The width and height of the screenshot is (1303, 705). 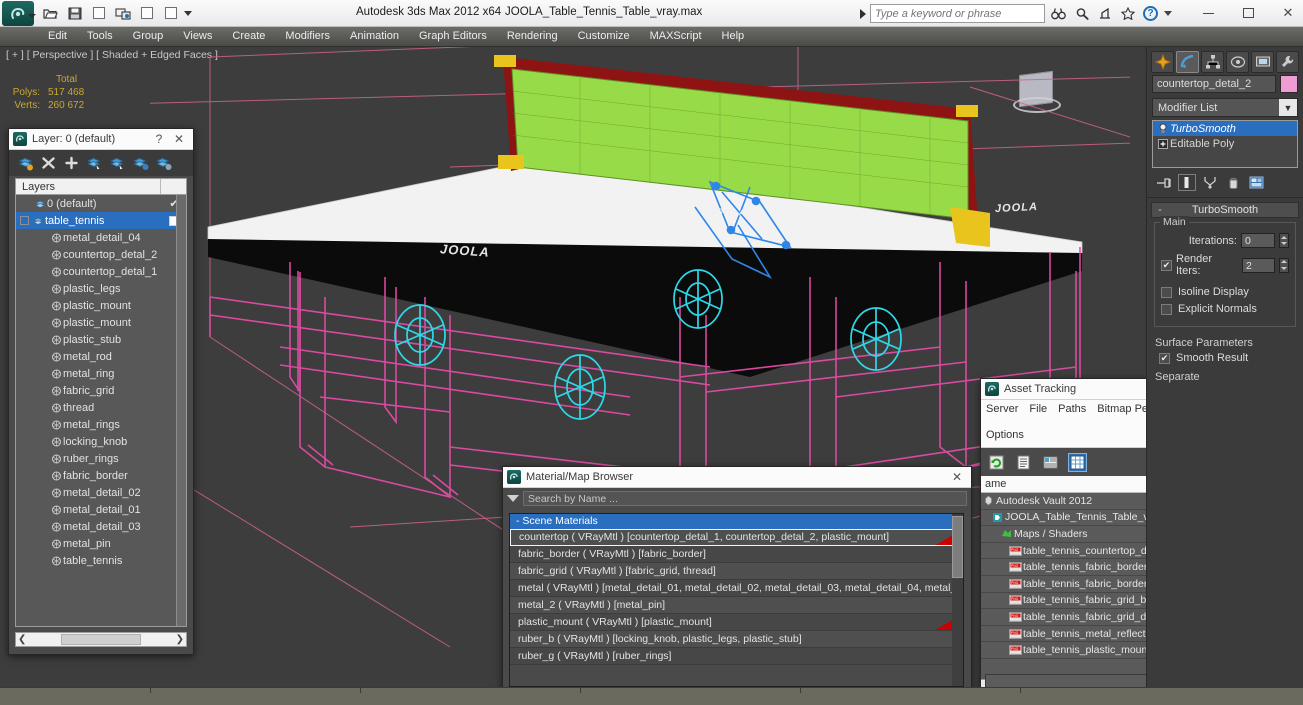 I want to click on layer-row: thread, so click(x=101, y=407).